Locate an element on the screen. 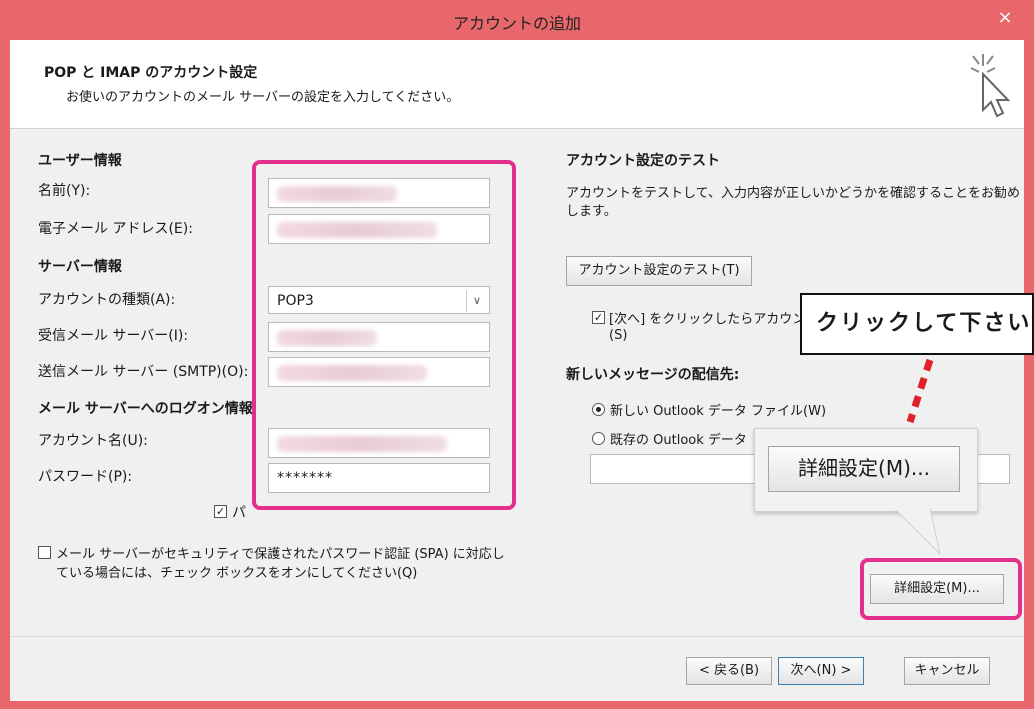 This screenshot has height=709, width=1034. bottom-button-bar is located at coordinates (517, 668).